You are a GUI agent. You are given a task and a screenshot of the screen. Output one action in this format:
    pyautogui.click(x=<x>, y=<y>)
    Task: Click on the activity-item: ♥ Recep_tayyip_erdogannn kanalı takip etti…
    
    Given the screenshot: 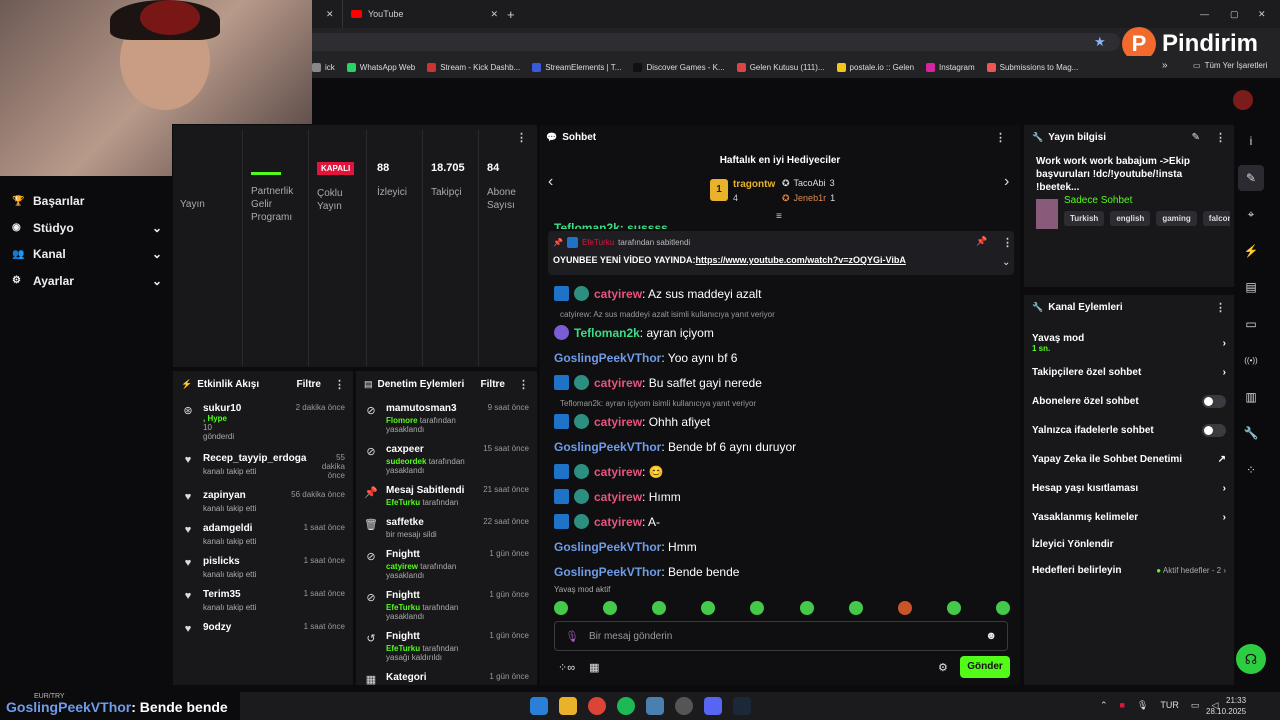 What is the action you would take?
    pyautogui.click(x=263, y=466)
    